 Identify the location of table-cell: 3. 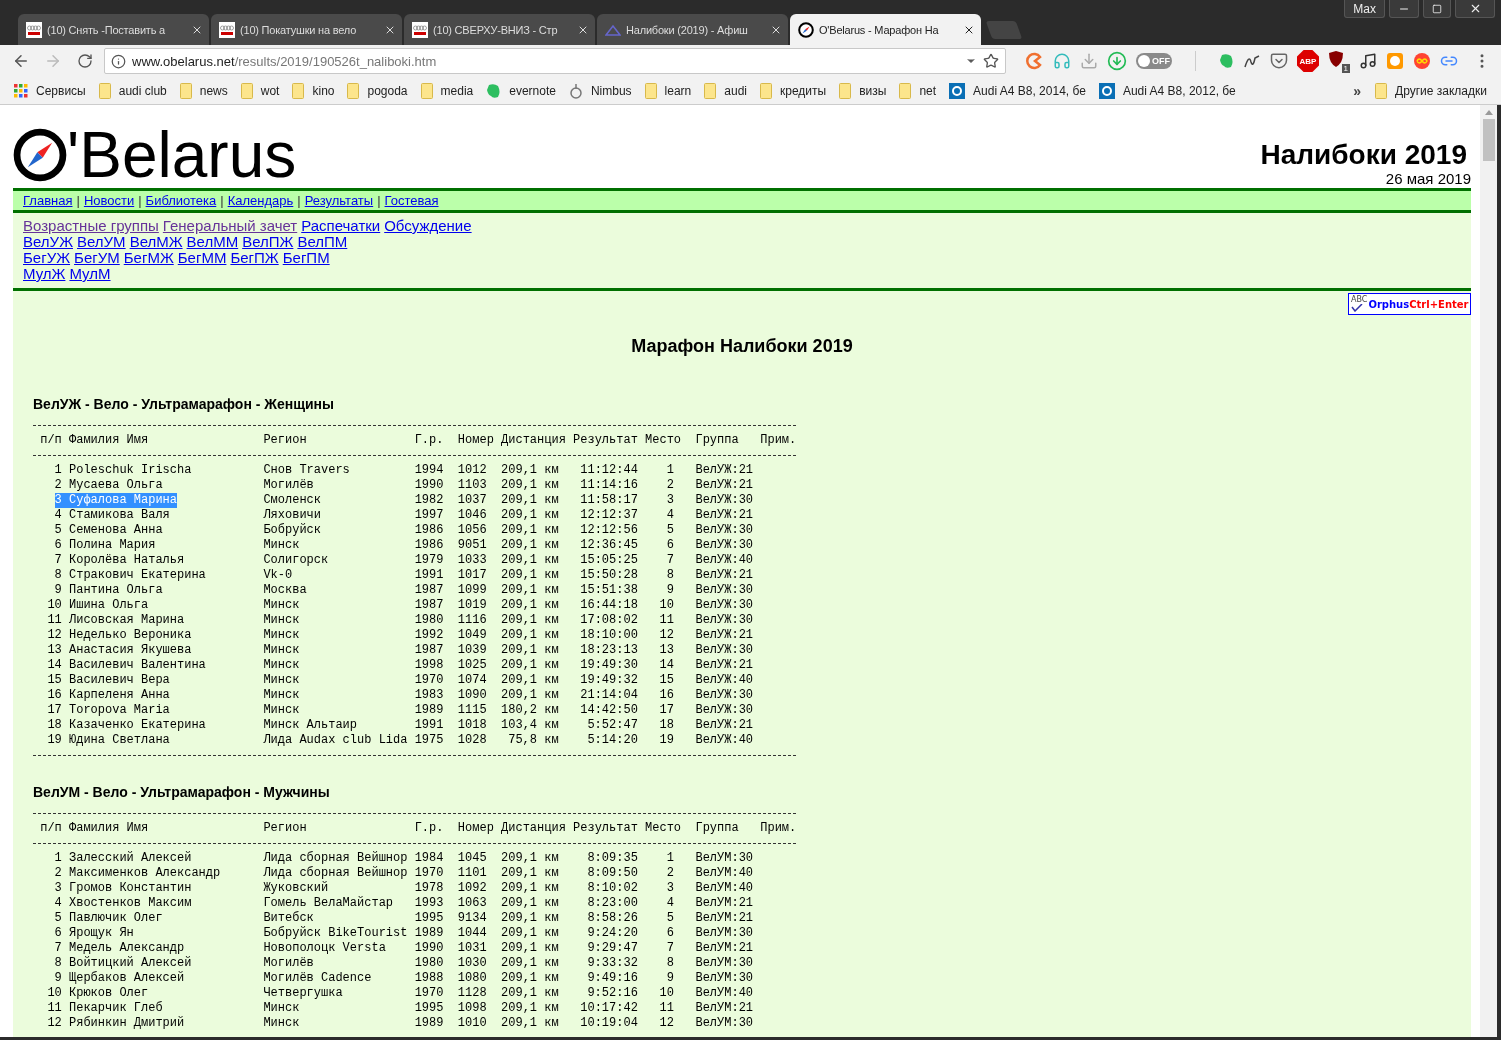
(58, 888).